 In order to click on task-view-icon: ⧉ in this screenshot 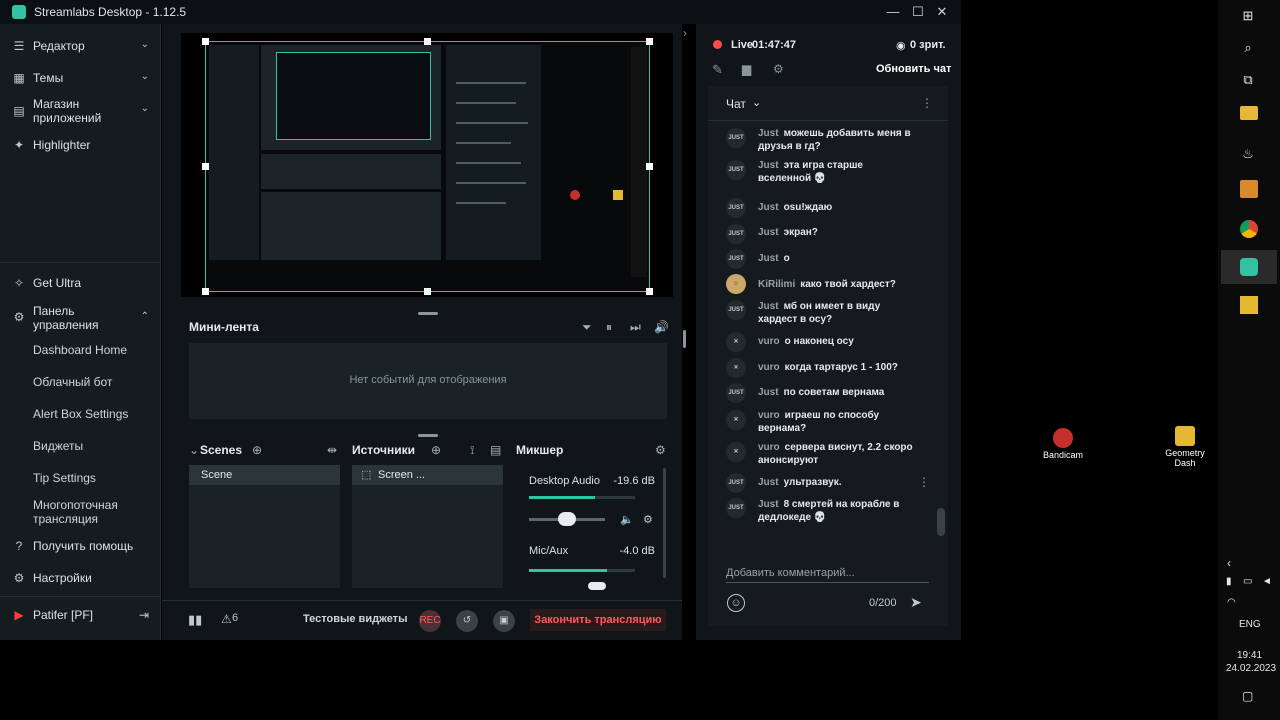, I will do `click(1248, 80)`.